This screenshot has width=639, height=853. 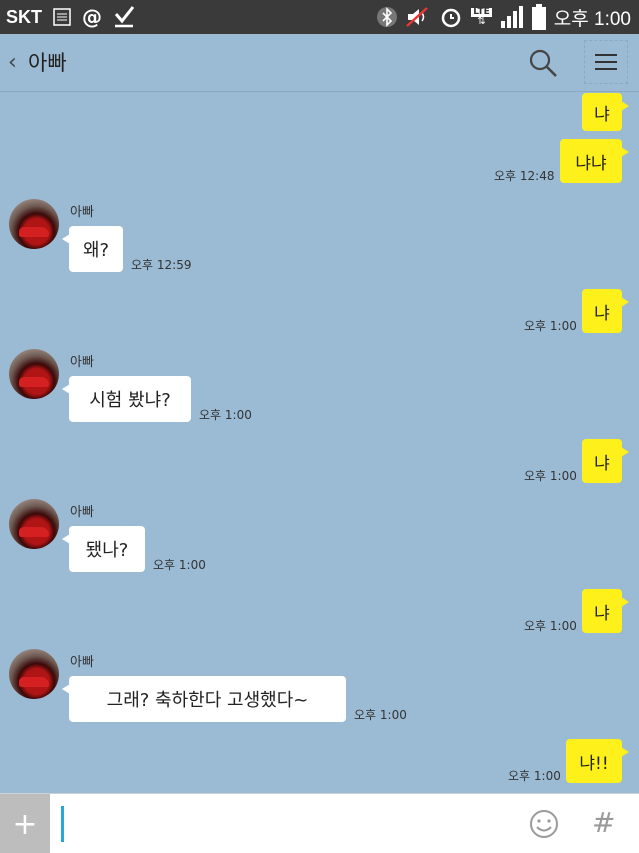 What do you see at coordinates (319, 17) in the screenshot?
I see `status-bar: SKT @ LTE ⇅ 오후 1:00` at bounding box center [319, 17].